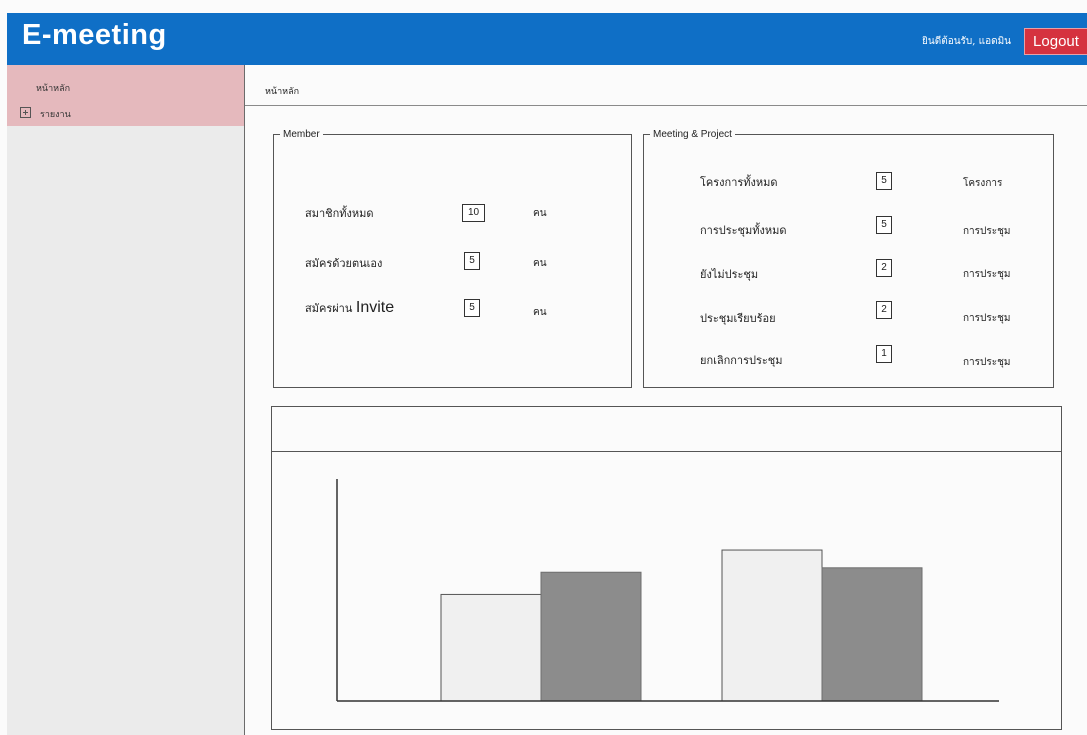  I want to click on logout-button: Logout, so click(1055, 41).